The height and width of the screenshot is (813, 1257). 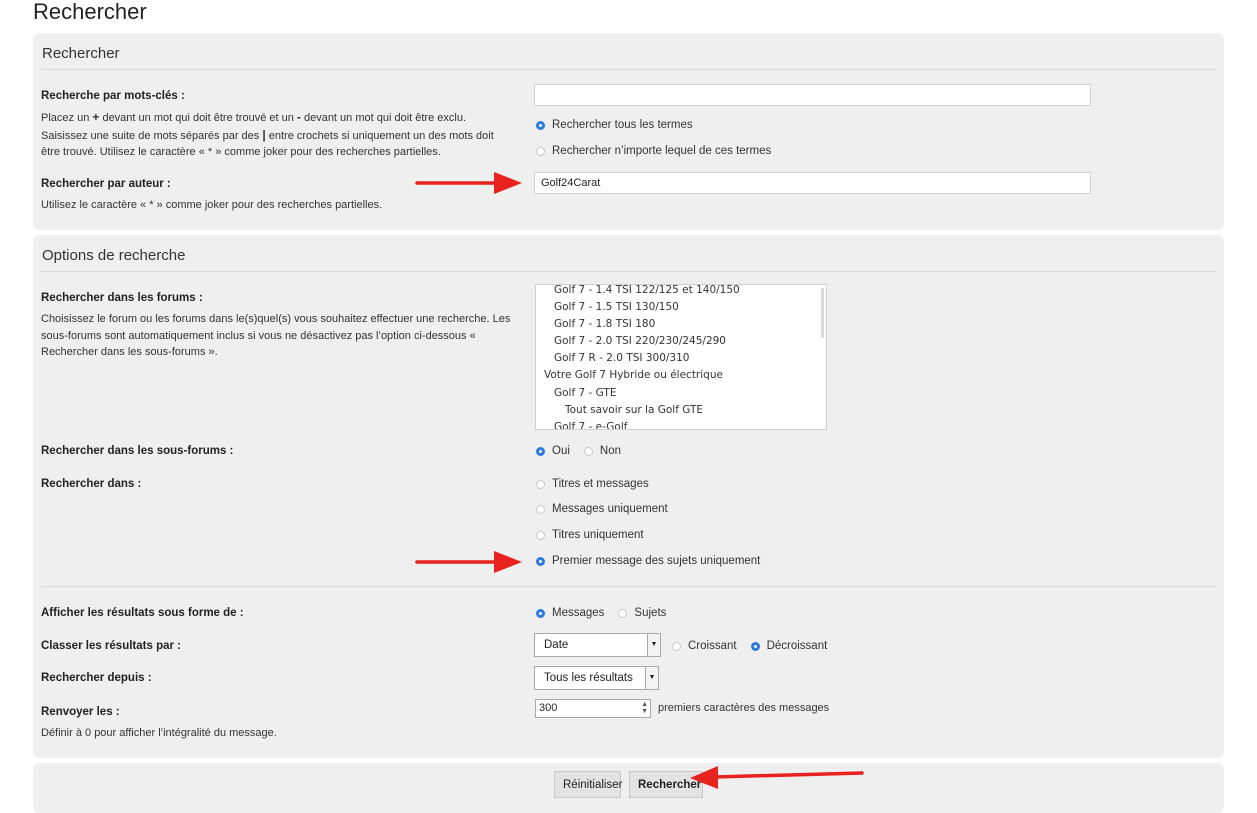 I want to click on page-title: Rechercher, so click(x=90, y=12).